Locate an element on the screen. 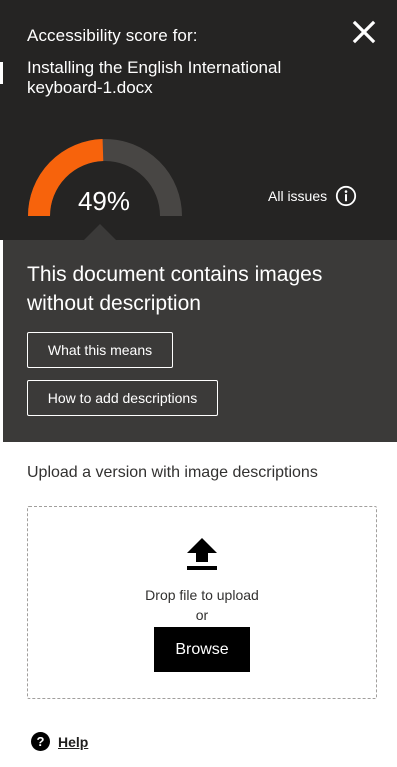  upload-label: Upload a version with image descriptions is located at coordinates (172, 472).